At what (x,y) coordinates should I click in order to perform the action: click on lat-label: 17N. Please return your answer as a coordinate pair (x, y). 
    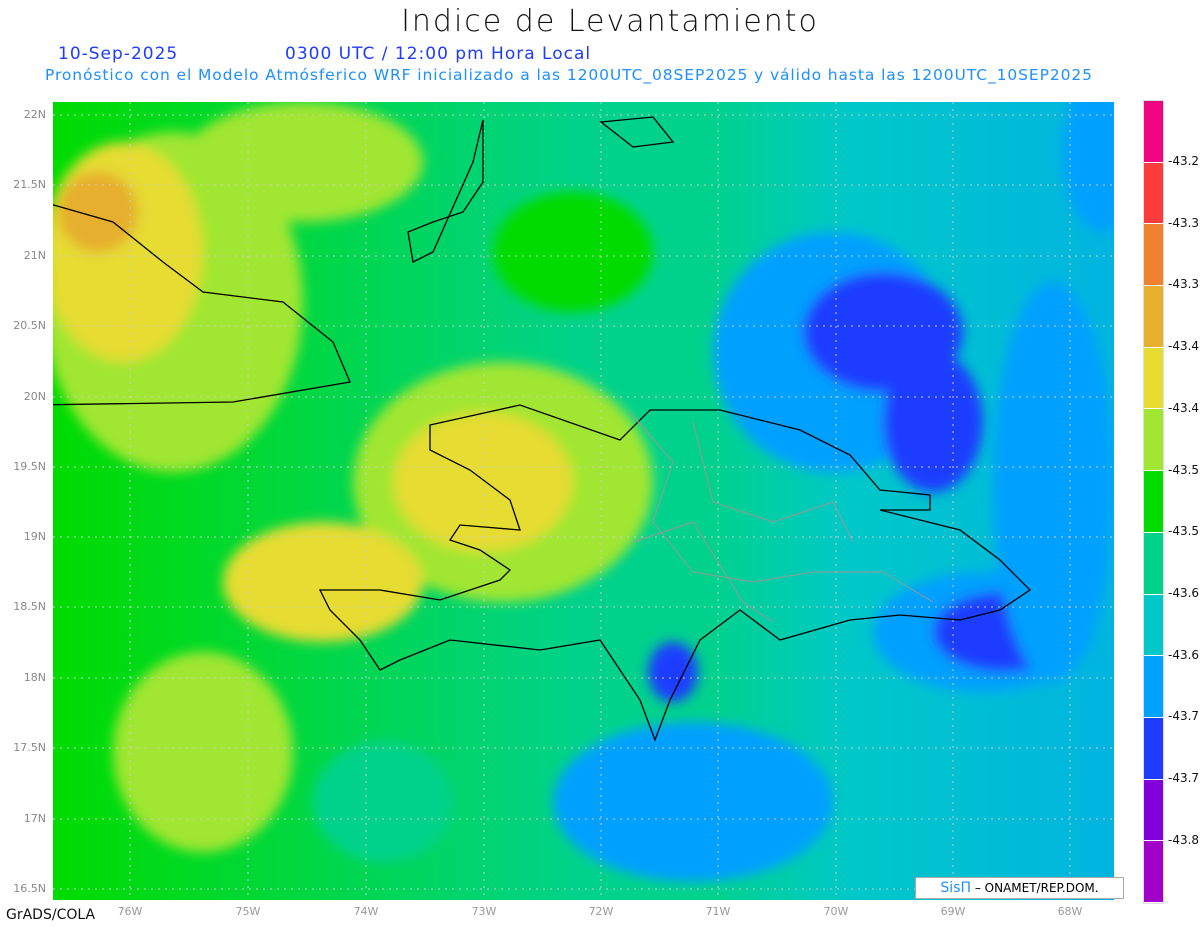
    Looking at the image, I should click on (34, 818).